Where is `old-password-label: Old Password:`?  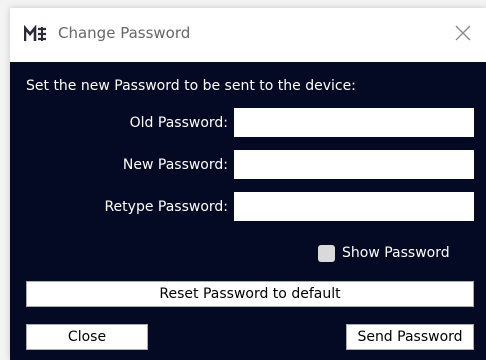 old-password-label: Old Password: is located at coordinates (178, 123).